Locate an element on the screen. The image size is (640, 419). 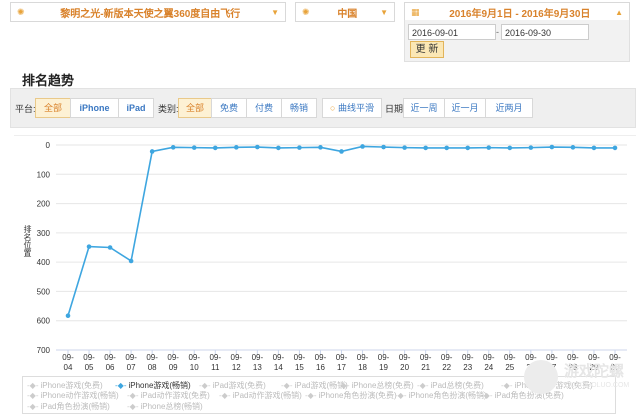
watermark: 游戏陀螺 YOUXITUOLUO.COM is located at coordinates (575, 382).